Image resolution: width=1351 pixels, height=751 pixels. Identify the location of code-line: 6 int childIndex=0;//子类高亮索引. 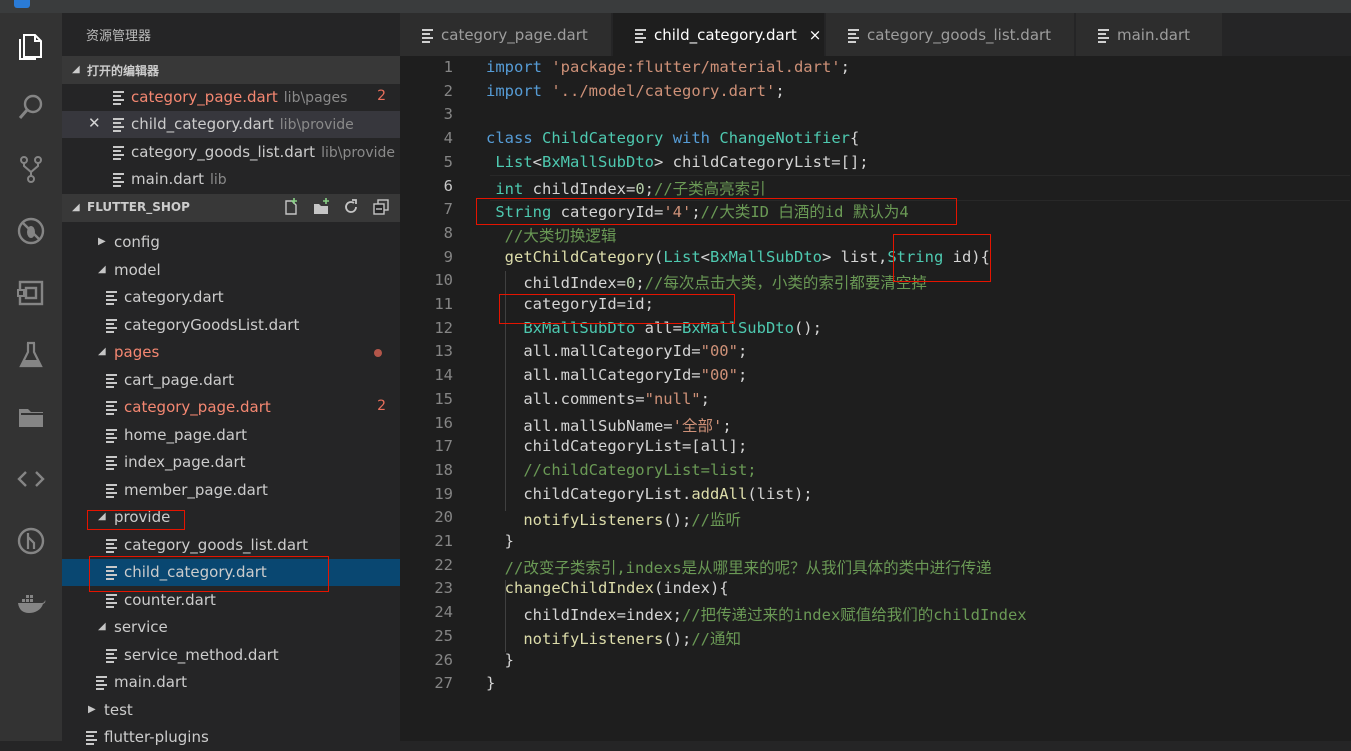
(875, 187).